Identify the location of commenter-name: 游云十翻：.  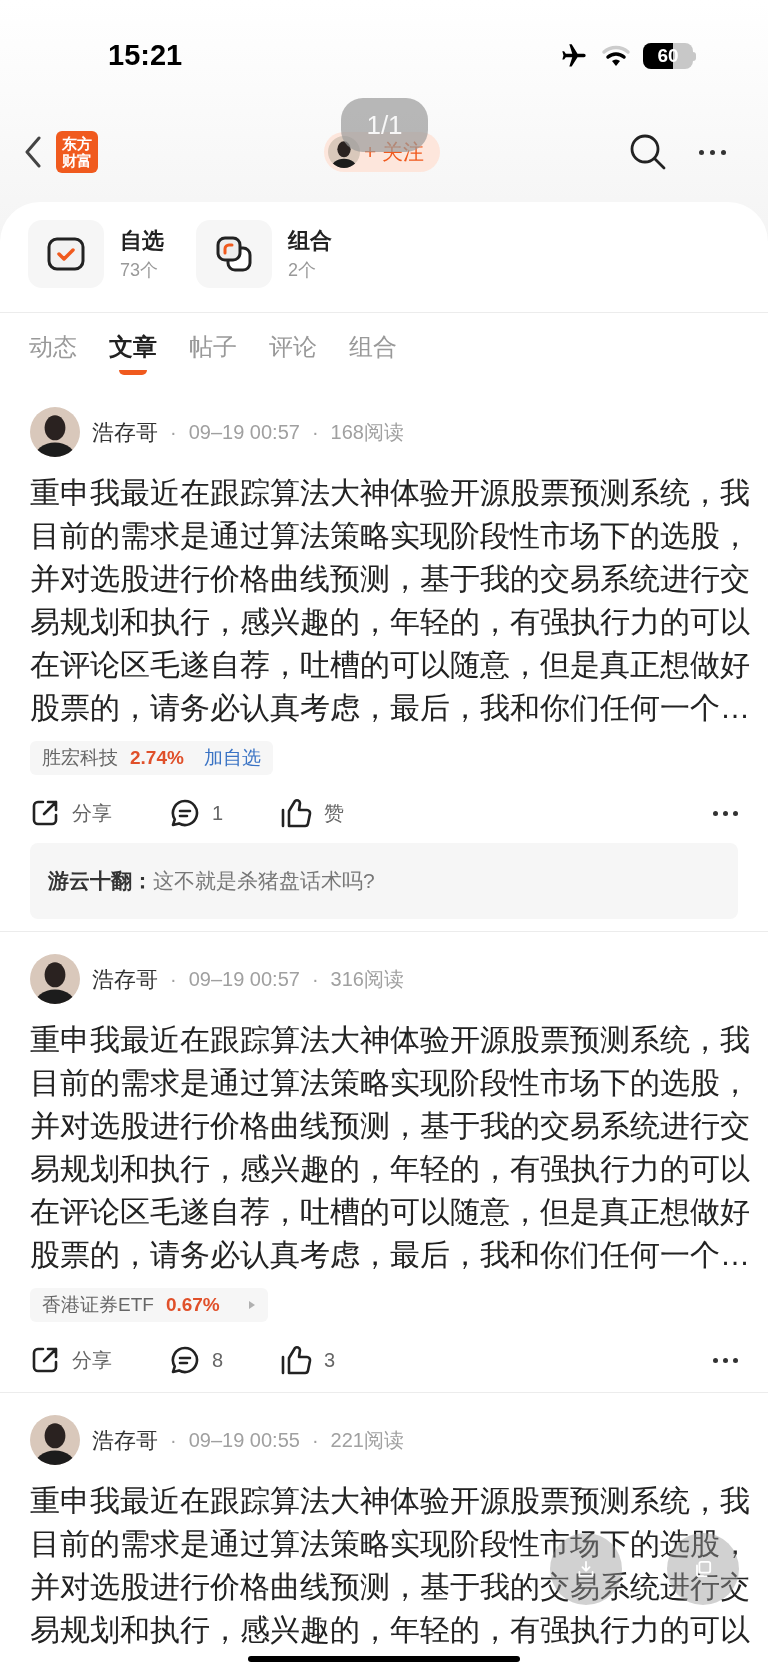
(100, 881).